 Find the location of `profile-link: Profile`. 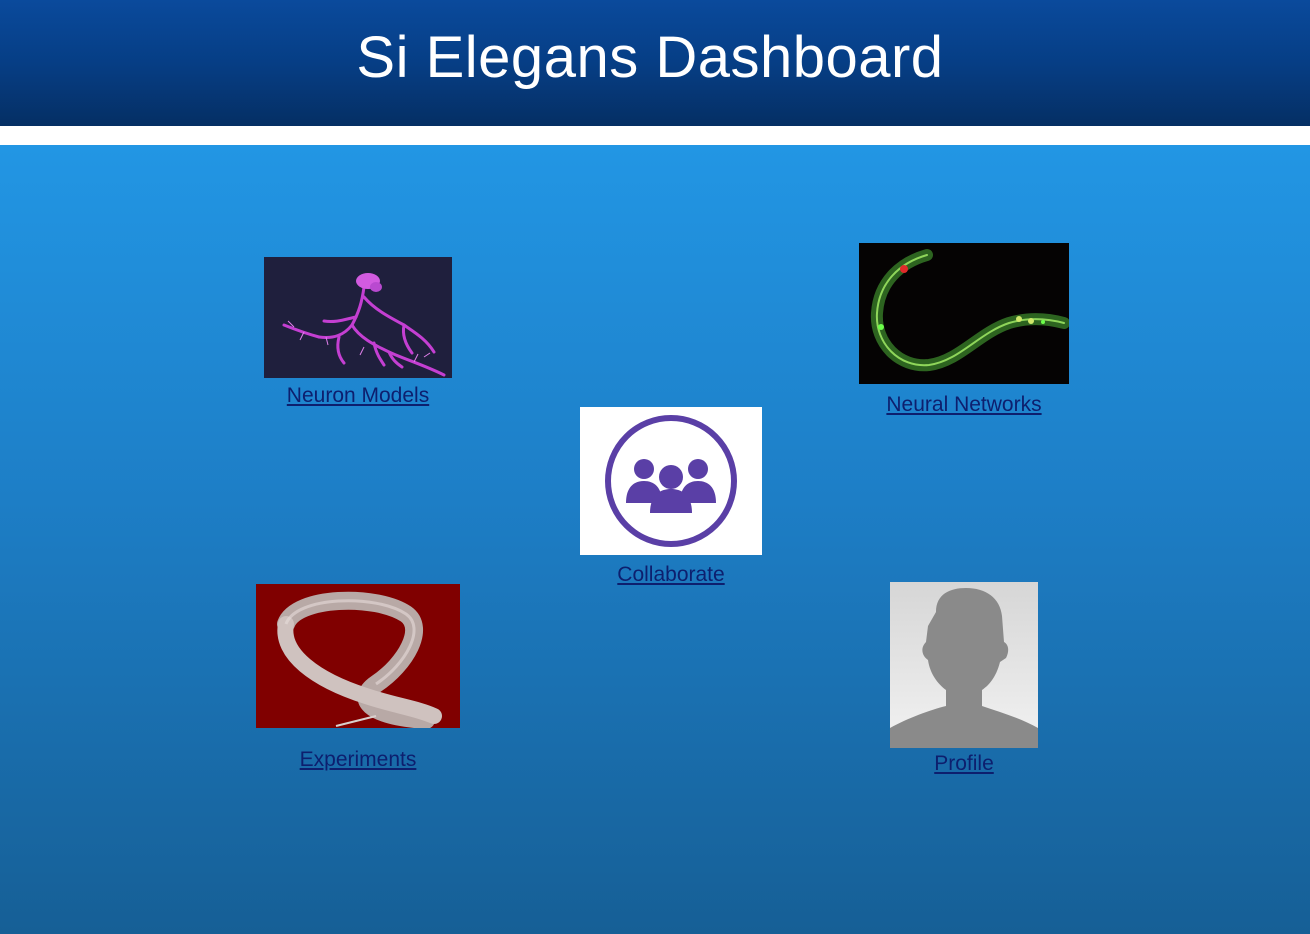

profile-link: Profile is located at coordinates (964, 764).